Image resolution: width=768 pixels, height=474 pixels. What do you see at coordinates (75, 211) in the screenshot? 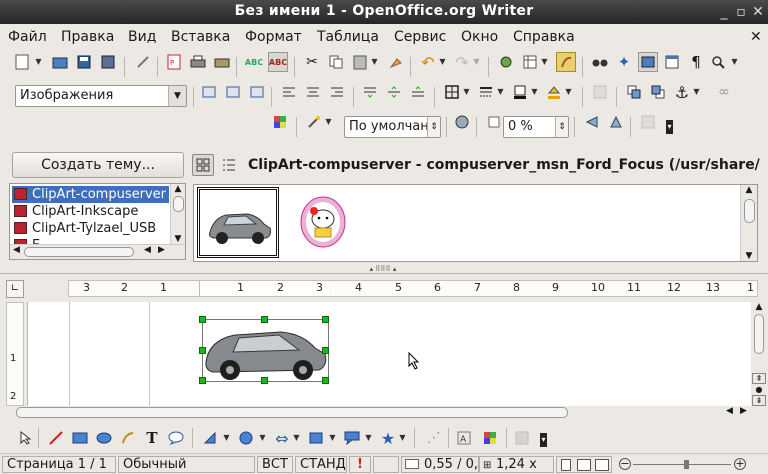
I see `theme-item-inkscape: ClipArt-Inkscape` at bounding box center [75, 211].